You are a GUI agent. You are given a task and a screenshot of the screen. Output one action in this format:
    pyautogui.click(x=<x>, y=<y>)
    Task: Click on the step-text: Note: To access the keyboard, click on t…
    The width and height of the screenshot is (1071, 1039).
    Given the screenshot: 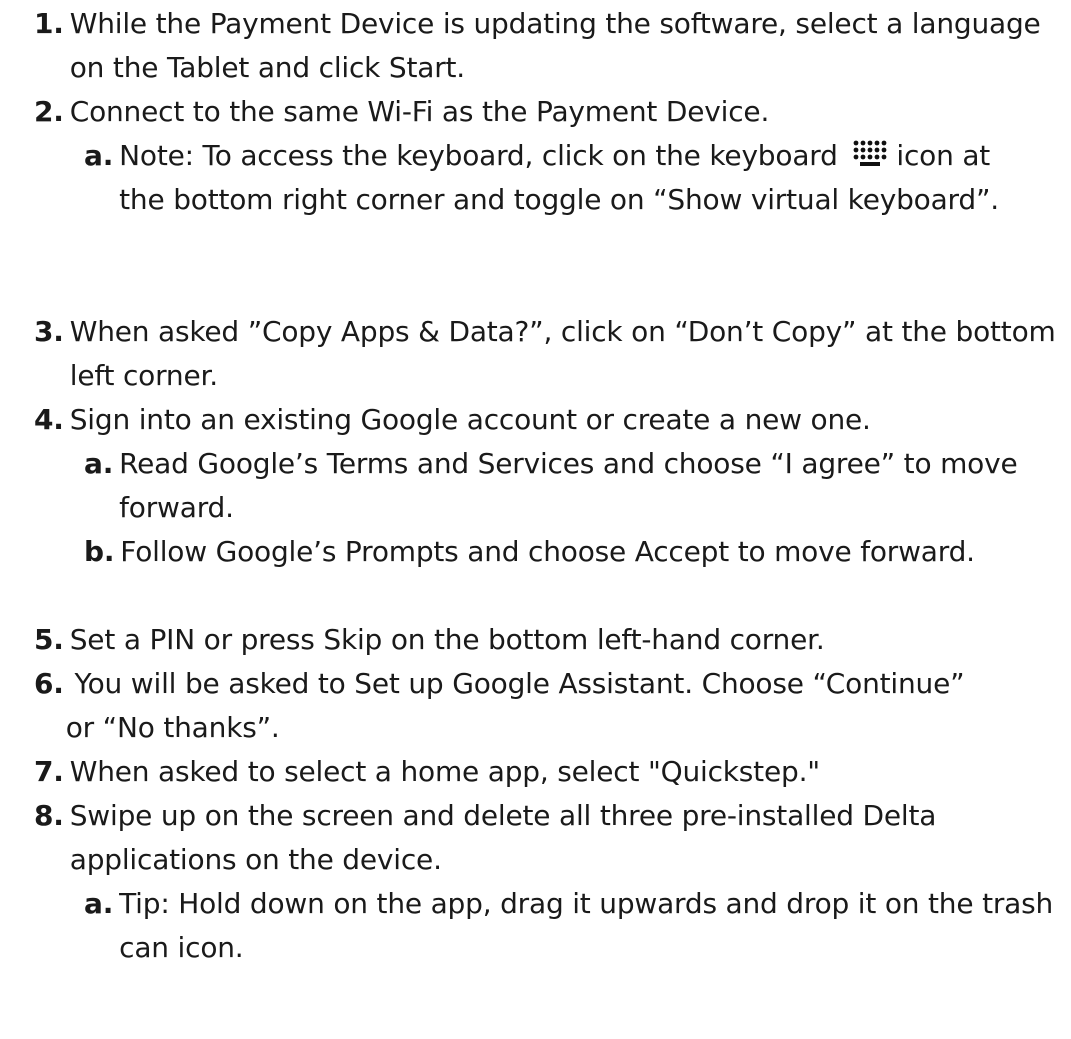 What is the action you would take?
    pyautogui.click(x=568, y=178)
    